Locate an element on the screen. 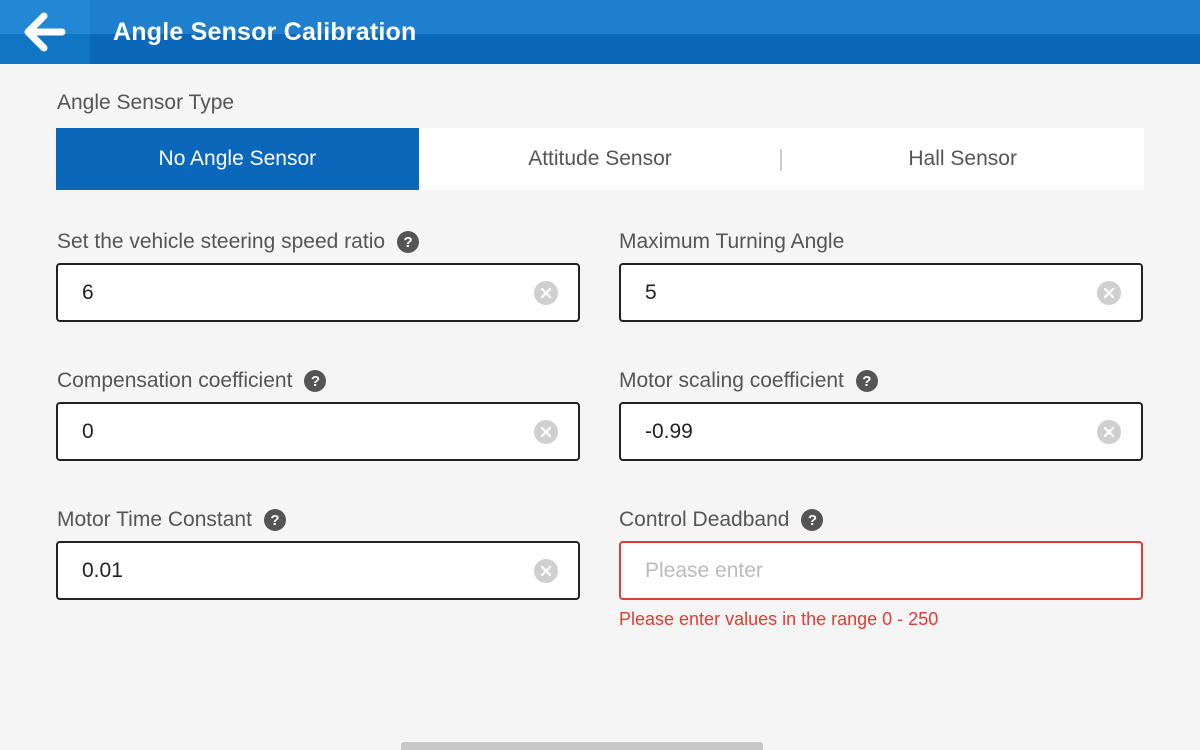  motor-time-constant-label-text: Motor Time Constant is located at coordinates (154, 519).